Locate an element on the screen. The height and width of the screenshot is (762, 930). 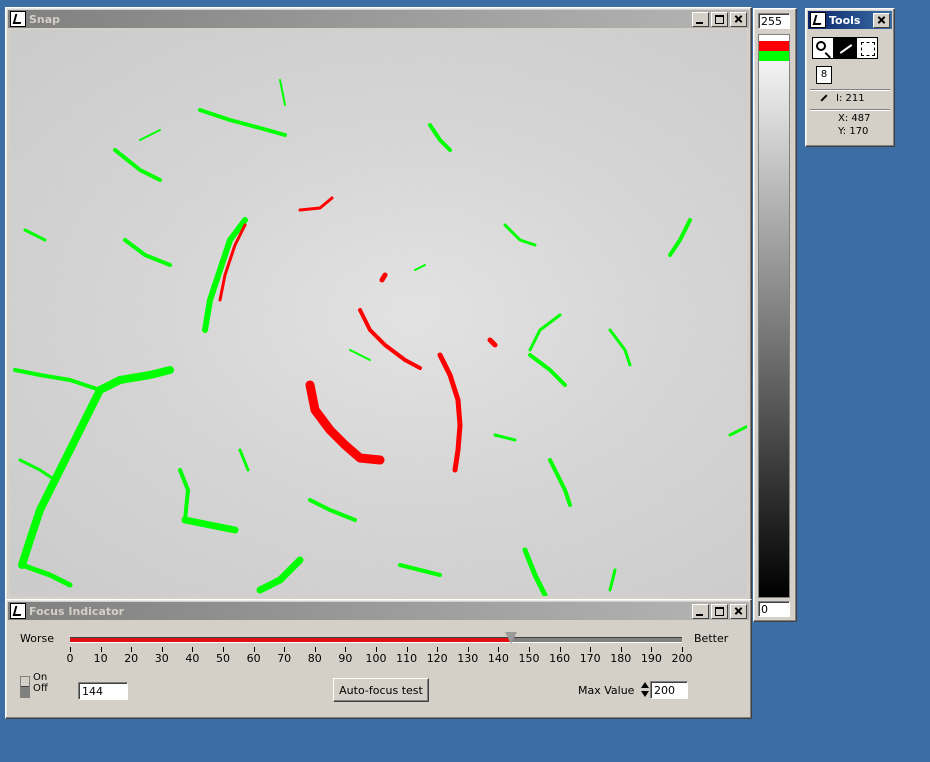
worse-label: Worse is located at coordinates (37, 638).